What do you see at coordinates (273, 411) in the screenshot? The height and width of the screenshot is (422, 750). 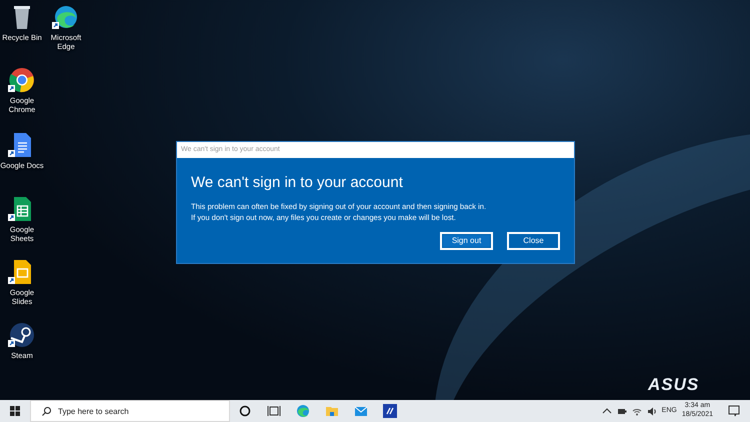 I see `task-view-icon` at bounding box center [273, 411].